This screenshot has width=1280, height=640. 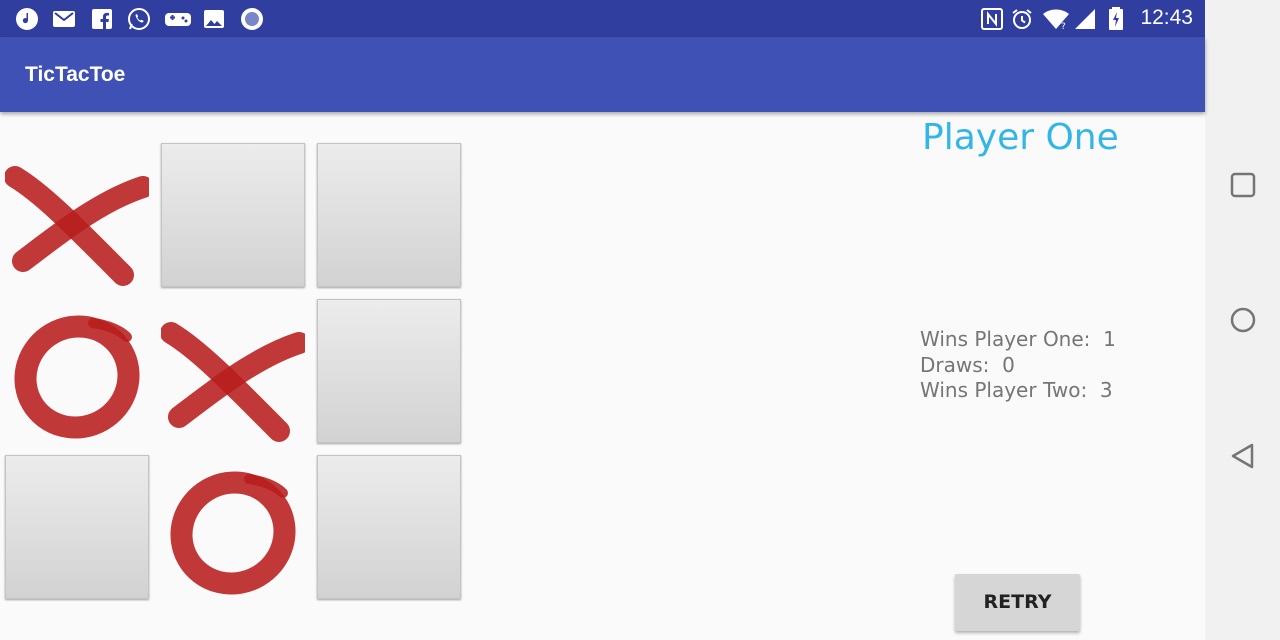 I want to click on wins-player-two-row: Wins Player Two: 3, so click(x=1018, y=391).